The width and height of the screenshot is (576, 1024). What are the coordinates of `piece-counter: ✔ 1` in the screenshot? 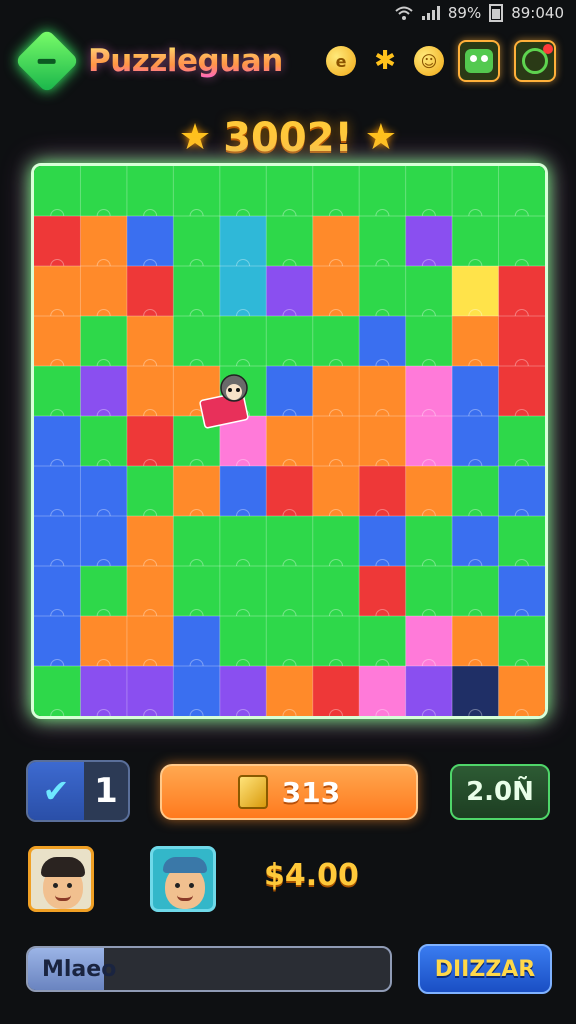 It's located at (78, 791).